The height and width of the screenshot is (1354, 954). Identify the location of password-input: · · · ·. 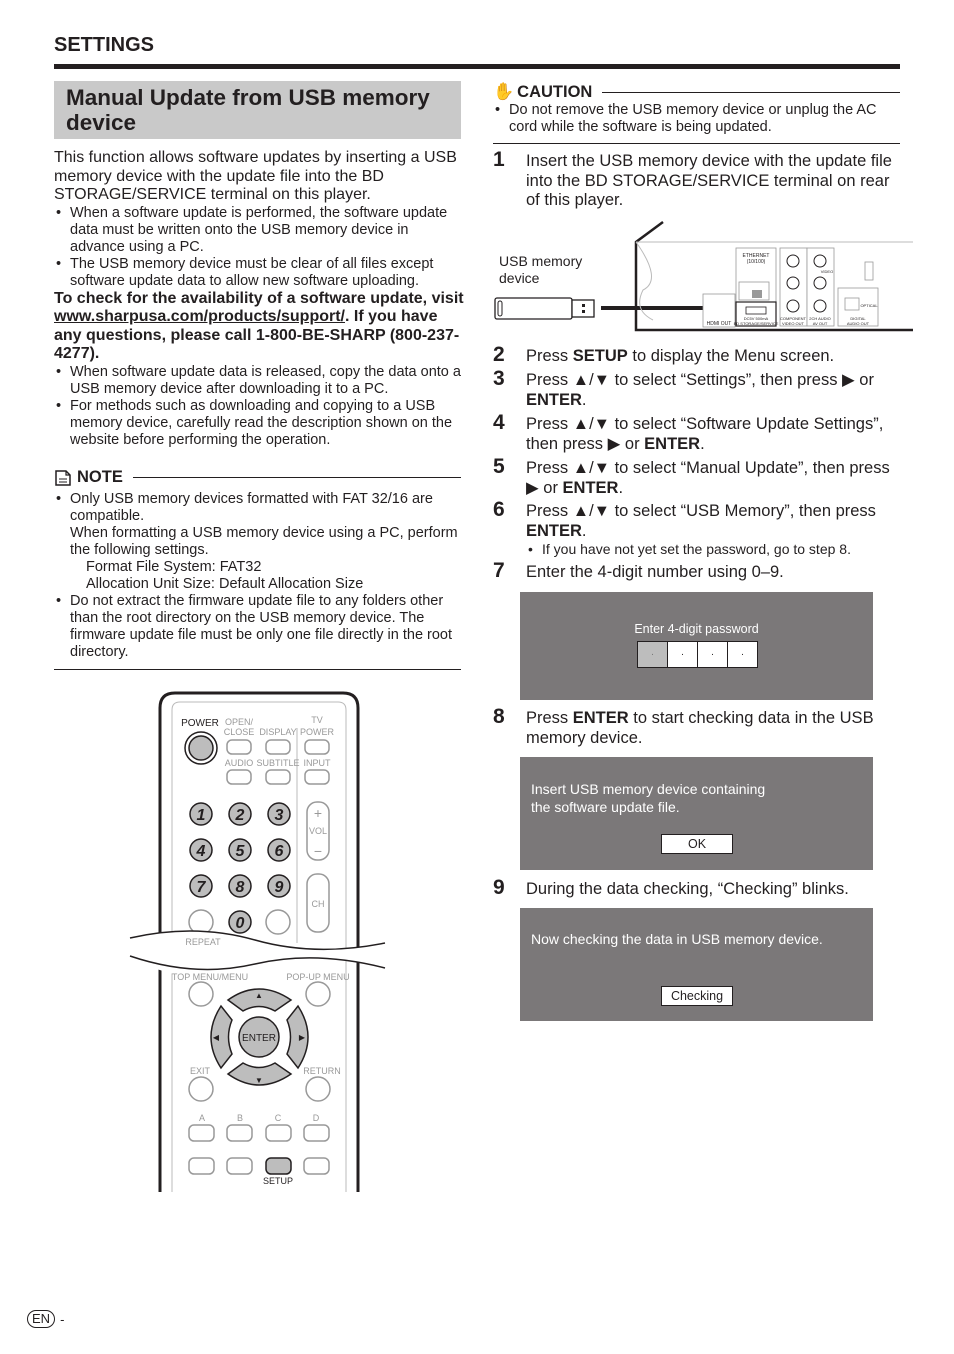
(697, 654).